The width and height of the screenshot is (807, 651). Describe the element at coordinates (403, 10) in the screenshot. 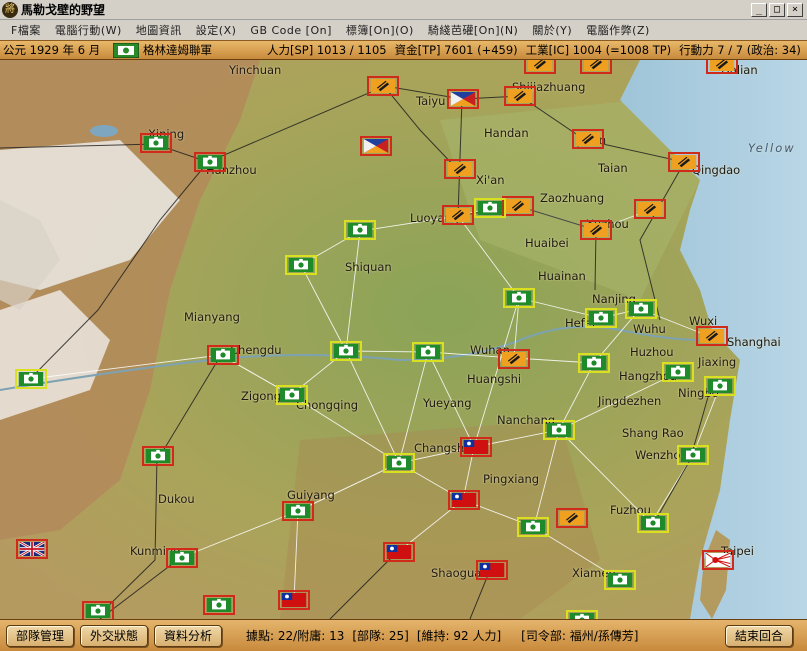

I see `title-bar: 將 馬勒戈壁的野望 _ □ ×` at that location.